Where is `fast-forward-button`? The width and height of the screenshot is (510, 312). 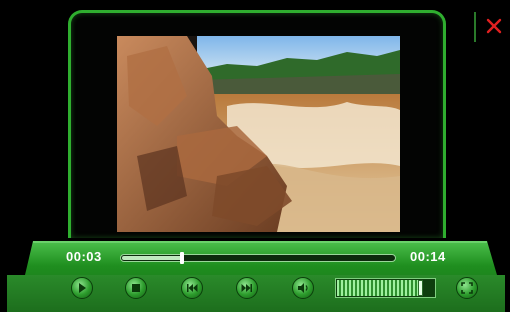
fast-forward-button is located at coordinates (247, 288).